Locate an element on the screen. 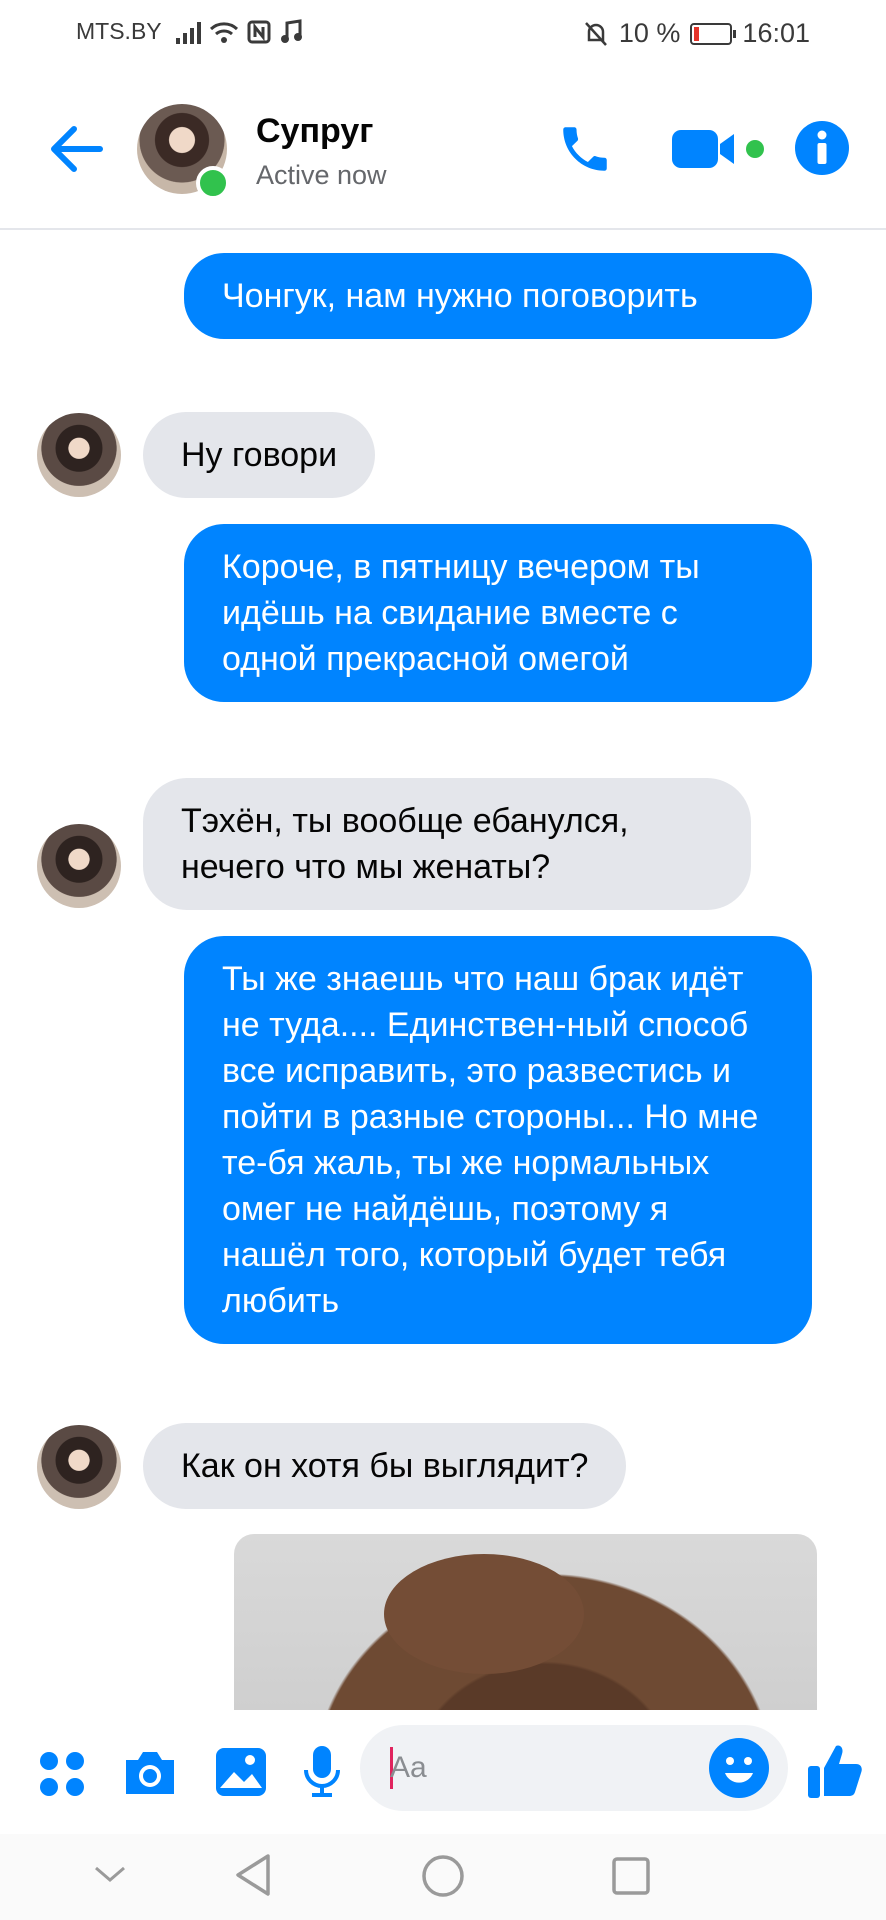  nav-home-icon is located at coordinates (443, 1876).